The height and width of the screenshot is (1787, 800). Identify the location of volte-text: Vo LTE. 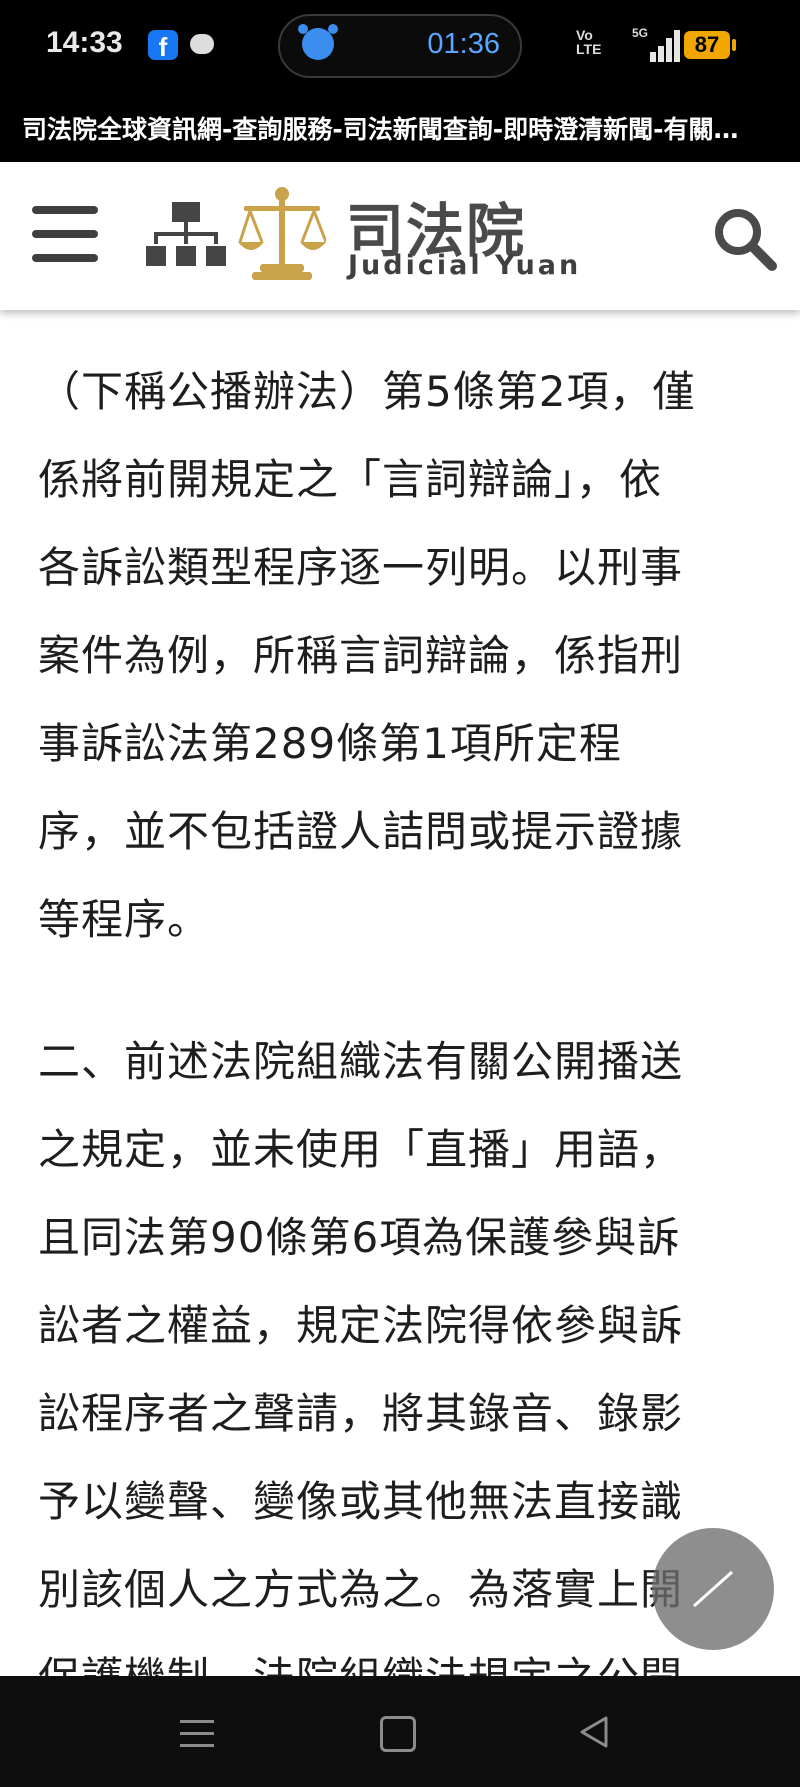
(589, 42).